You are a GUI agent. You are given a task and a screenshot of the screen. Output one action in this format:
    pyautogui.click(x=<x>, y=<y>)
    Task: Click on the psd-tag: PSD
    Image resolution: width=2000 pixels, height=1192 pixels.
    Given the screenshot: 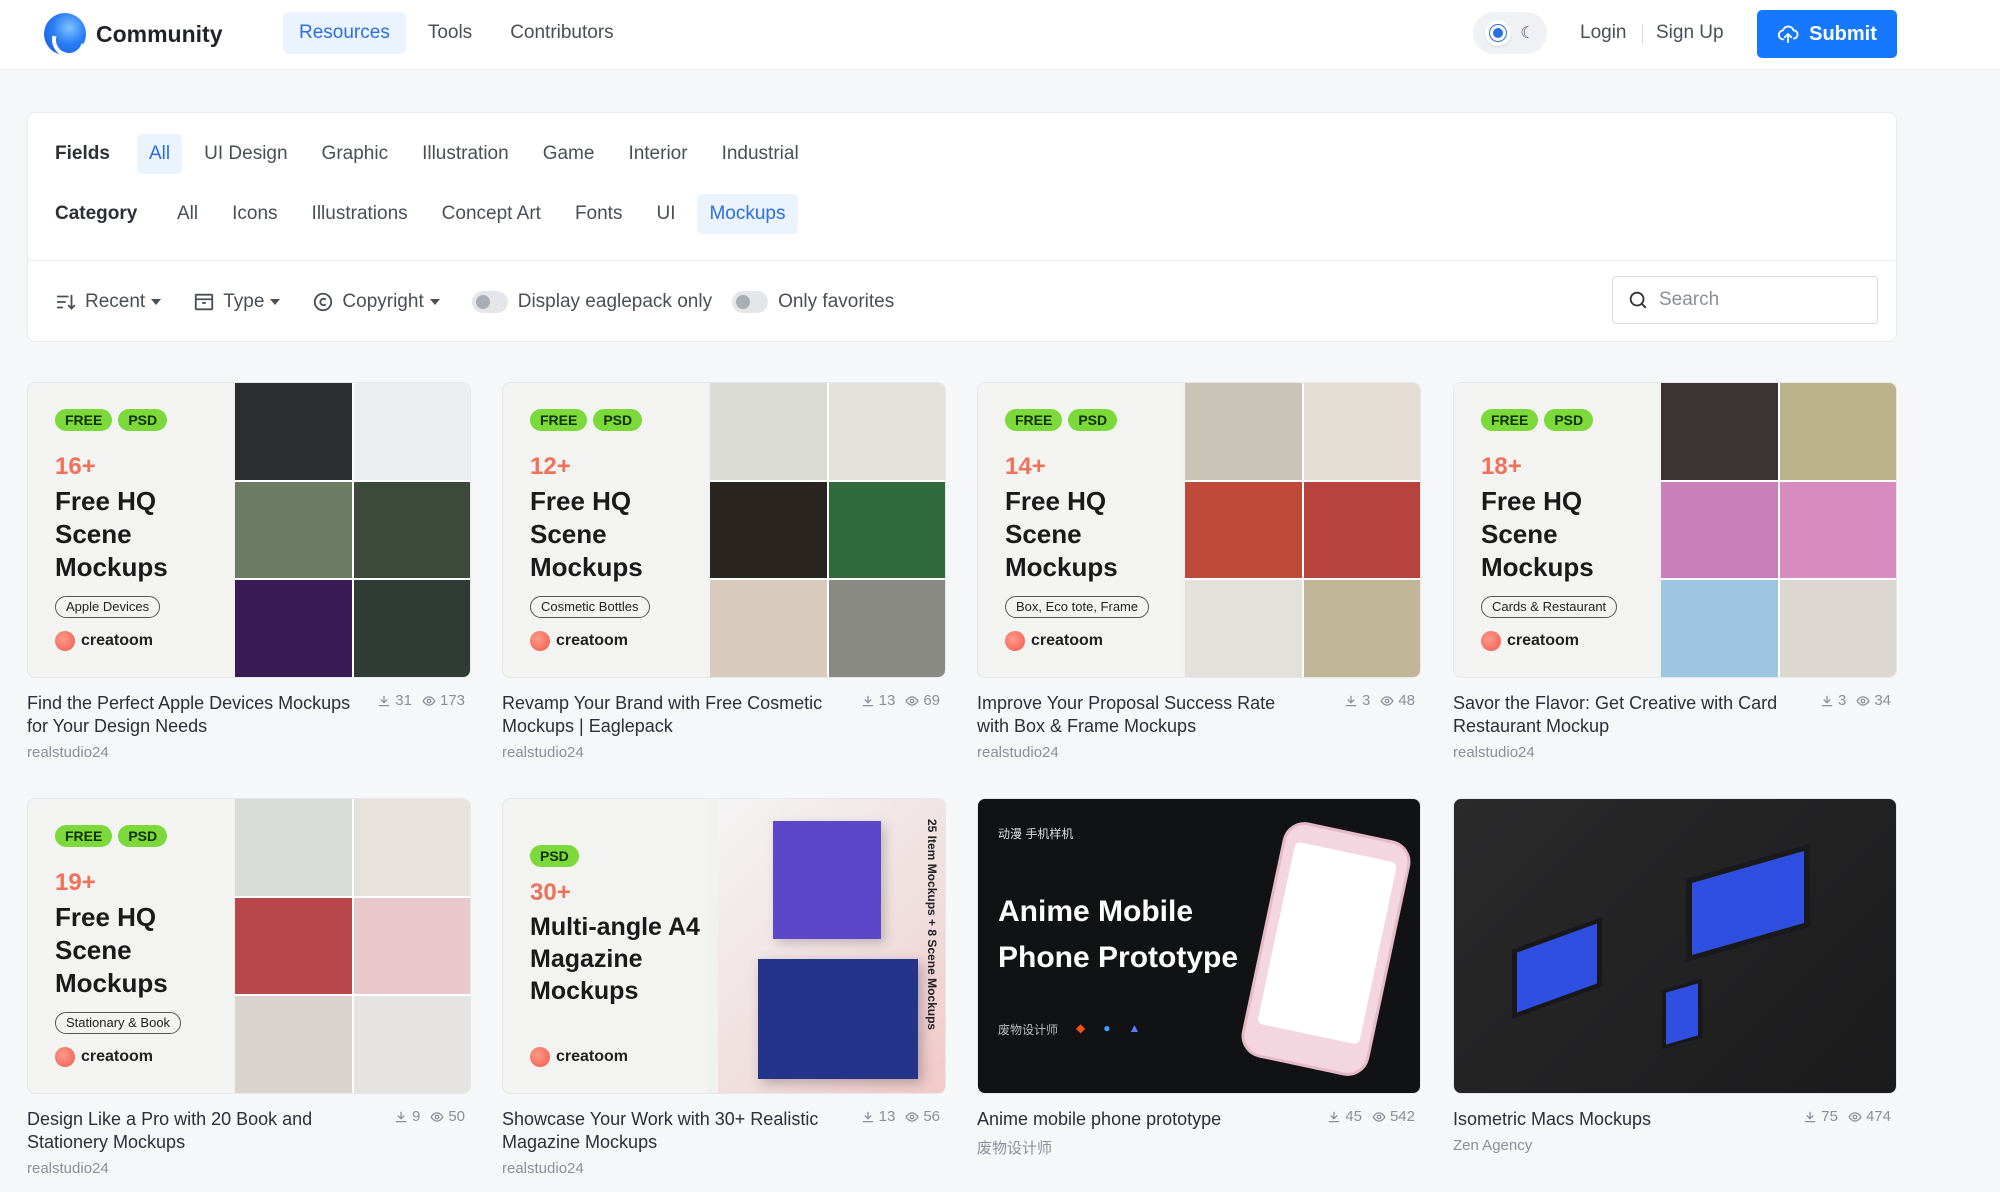 What is the action you would take?
    pyautogui.click(x=554, y=856)
    